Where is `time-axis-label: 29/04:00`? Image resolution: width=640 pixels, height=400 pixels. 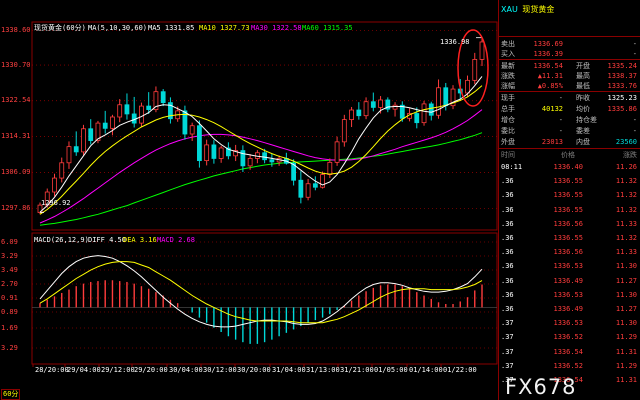 time-axis-label: 29/04:00 is located at coordinates (84, 370).